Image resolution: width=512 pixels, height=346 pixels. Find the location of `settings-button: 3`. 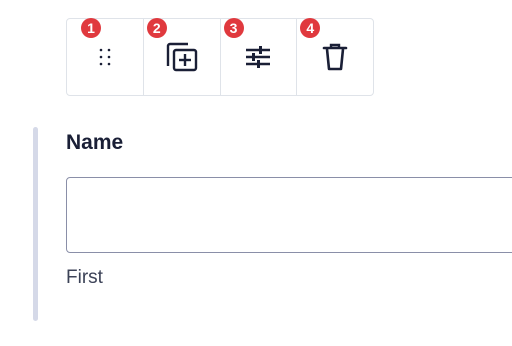

settings-button: 3 is located at coordinates (258, 56).